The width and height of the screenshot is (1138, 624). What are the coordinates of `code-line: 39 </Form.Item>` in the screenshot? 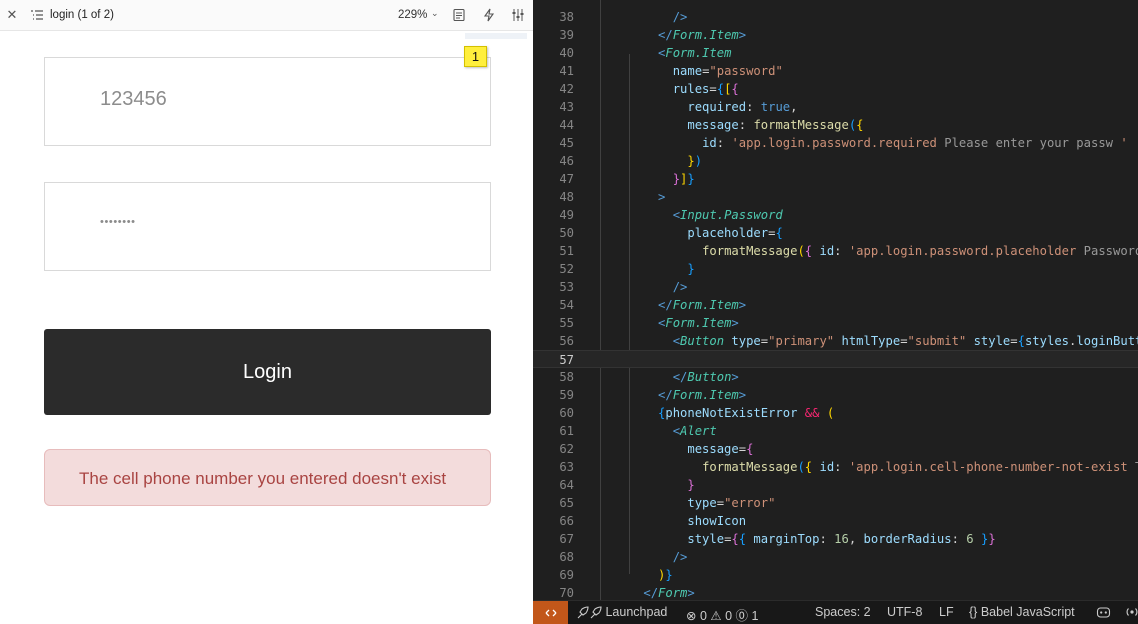 It's located at (835, 35).